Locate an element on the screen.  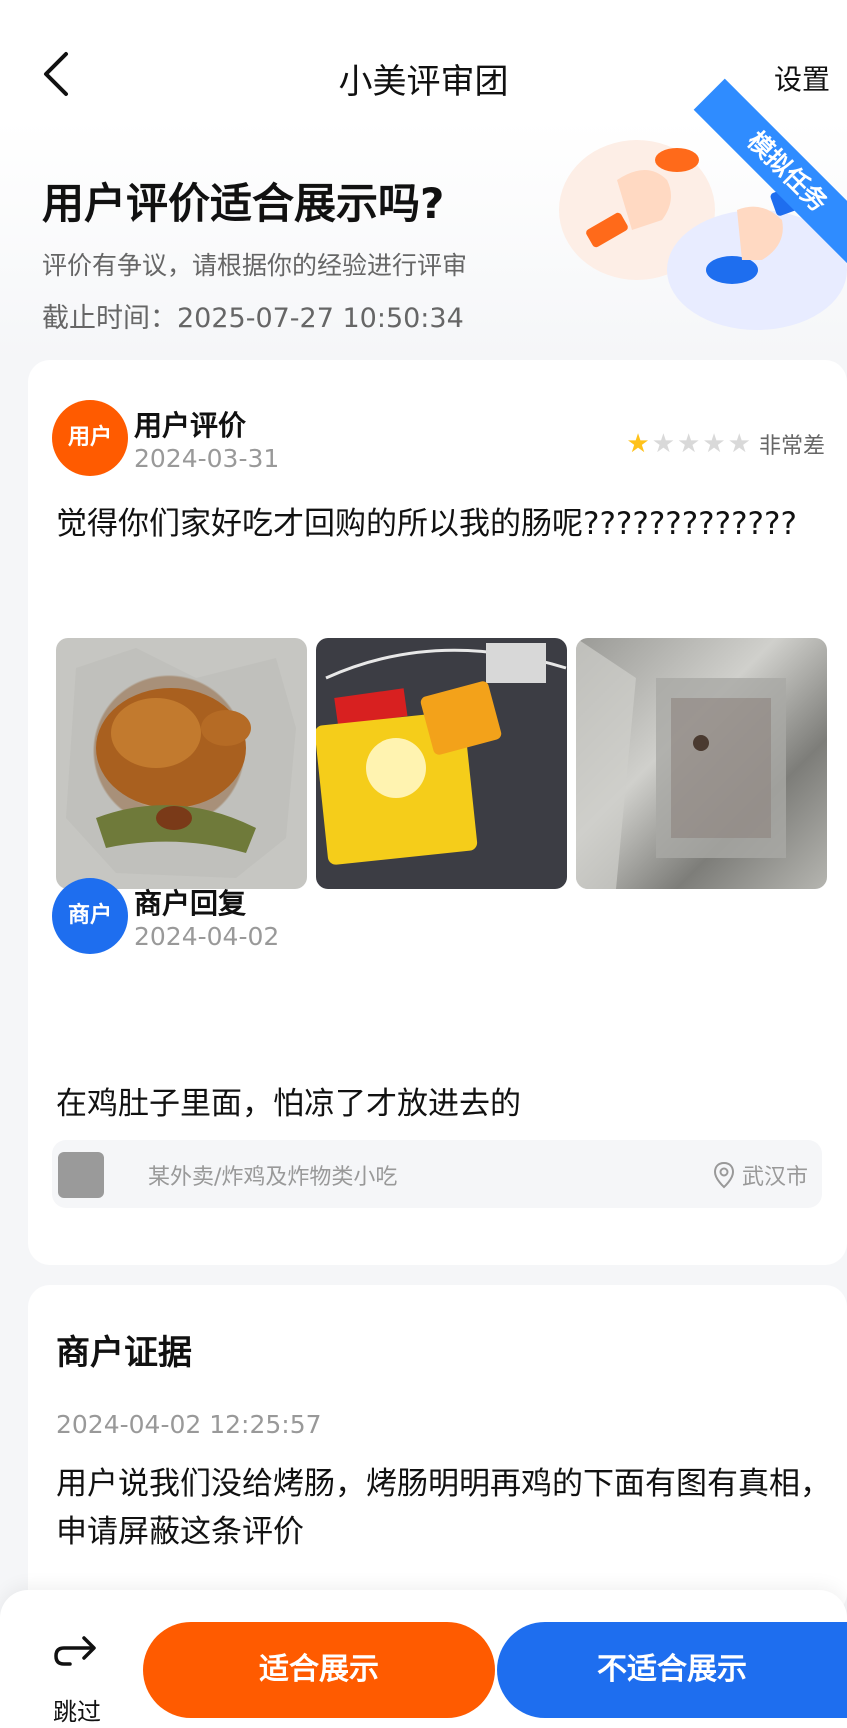
task-question: 用户评价适合展示吗? is located at coordinates (243, 203).